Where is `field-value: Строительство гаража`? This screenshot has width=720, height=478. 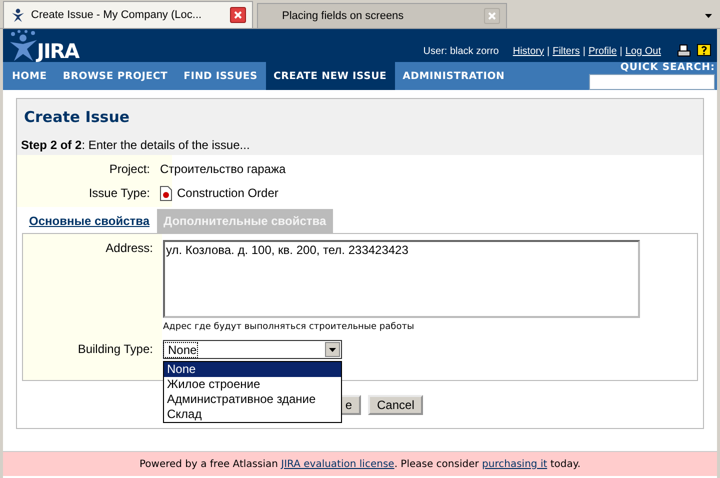 field-value: Строительство гаража is located at coordinates (223, 169).